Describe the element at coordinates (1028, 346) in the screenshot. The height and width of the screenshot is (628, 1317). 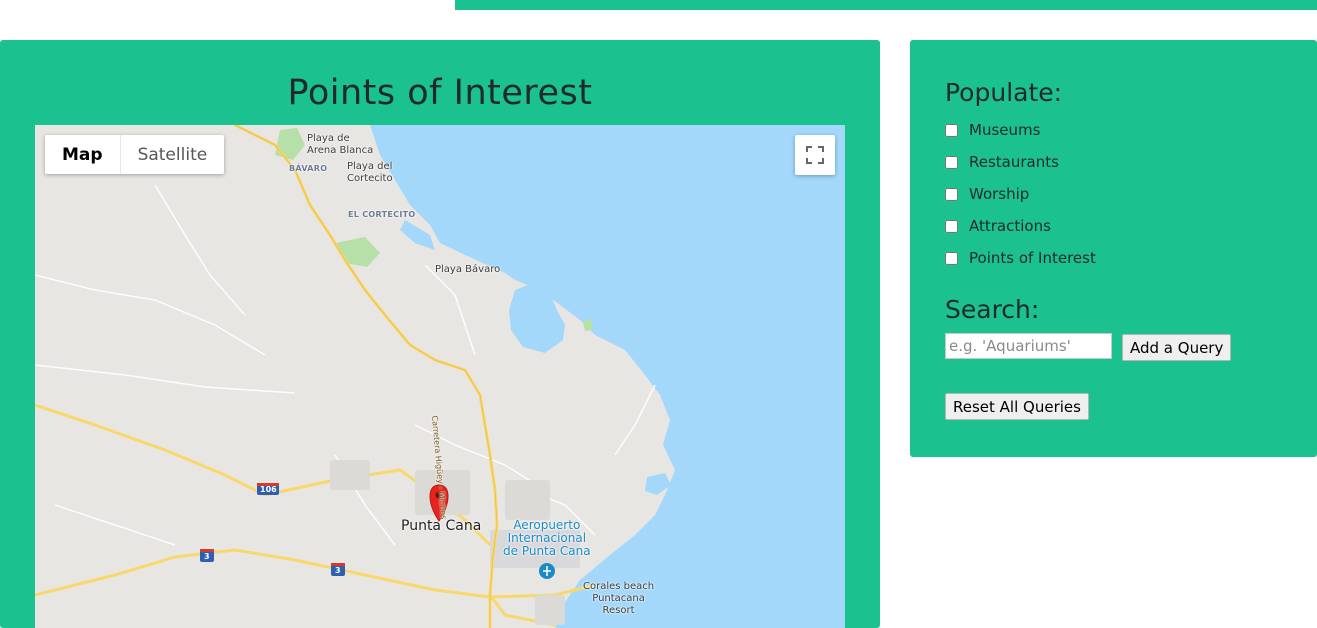
I see `search-input` at that location.